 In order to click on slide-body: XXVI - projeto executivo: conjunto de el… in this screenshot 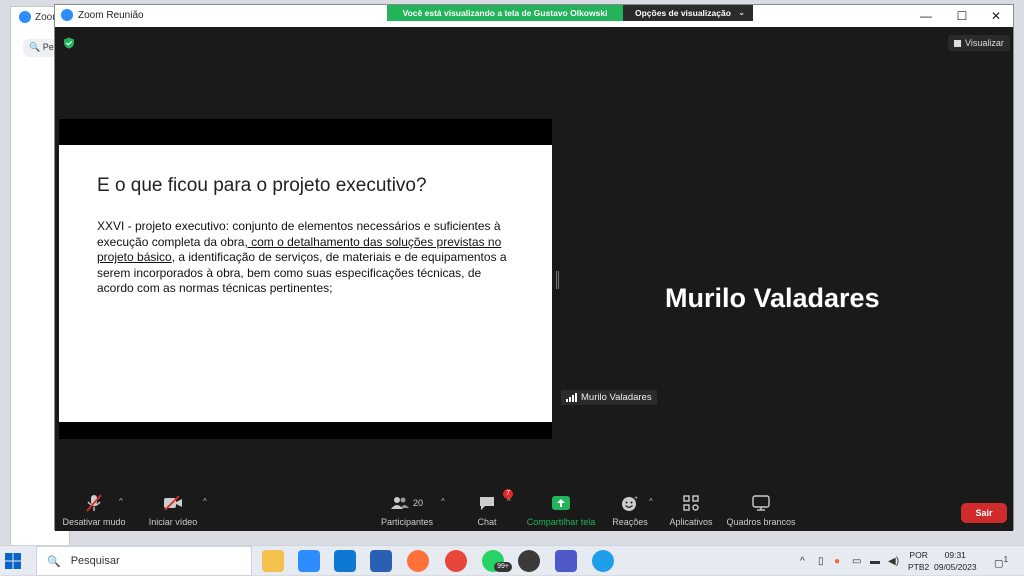, I will do `click(302, 257)`.